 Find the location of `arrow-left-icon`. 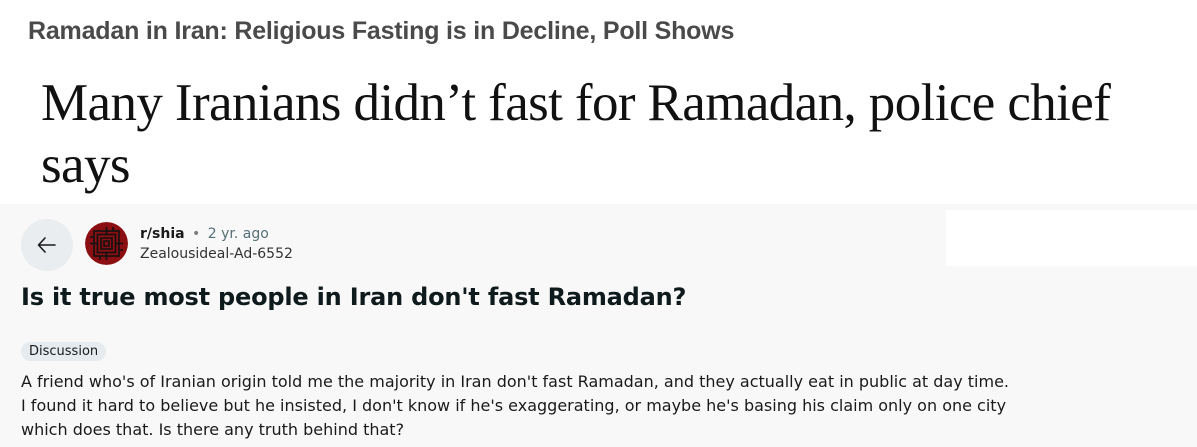

arrow-left-icon is located at coordinates (46, 245).